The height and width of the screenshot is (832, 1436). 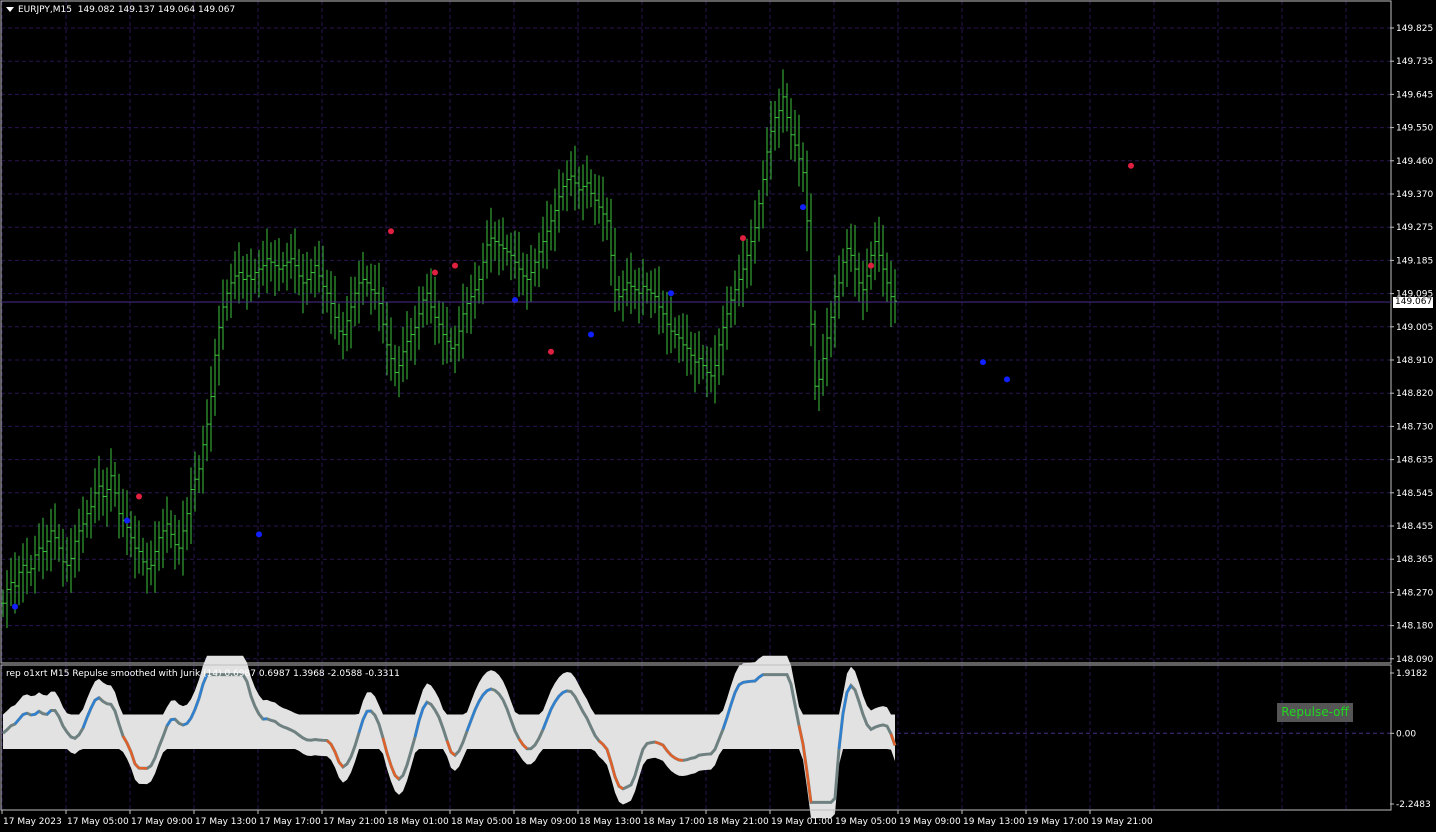 I want to click on time-tick-label: 17 May 09:00, so click(x=162, y=822).